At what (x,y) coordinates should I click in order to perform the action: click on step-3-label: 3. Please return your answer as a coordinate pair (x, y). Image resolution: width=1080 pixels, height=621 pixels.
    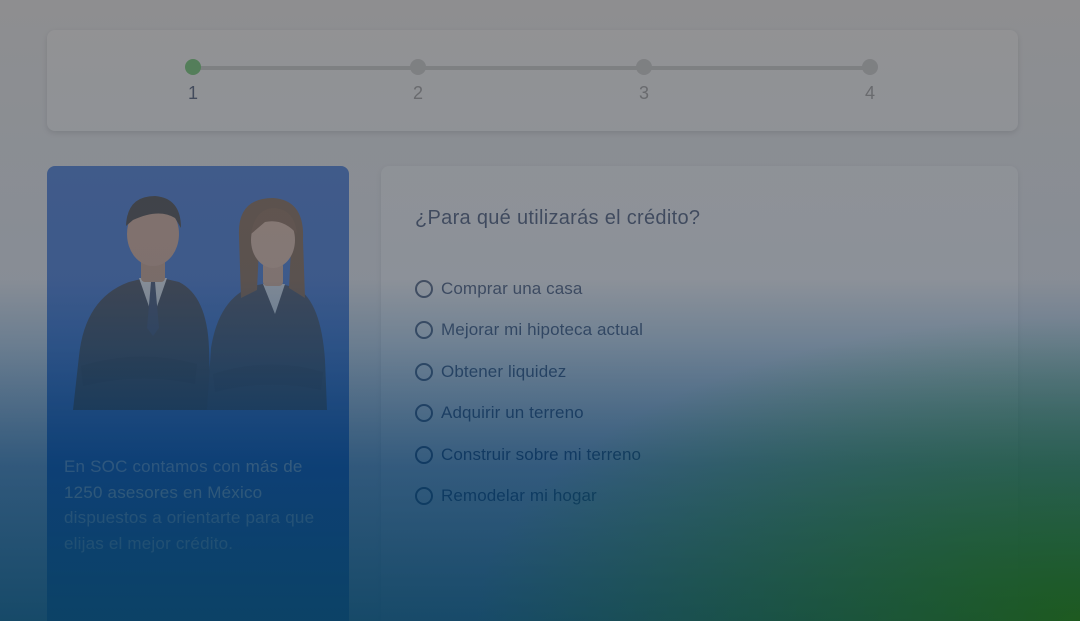
    Looking at the image, I should click on (643, 93).